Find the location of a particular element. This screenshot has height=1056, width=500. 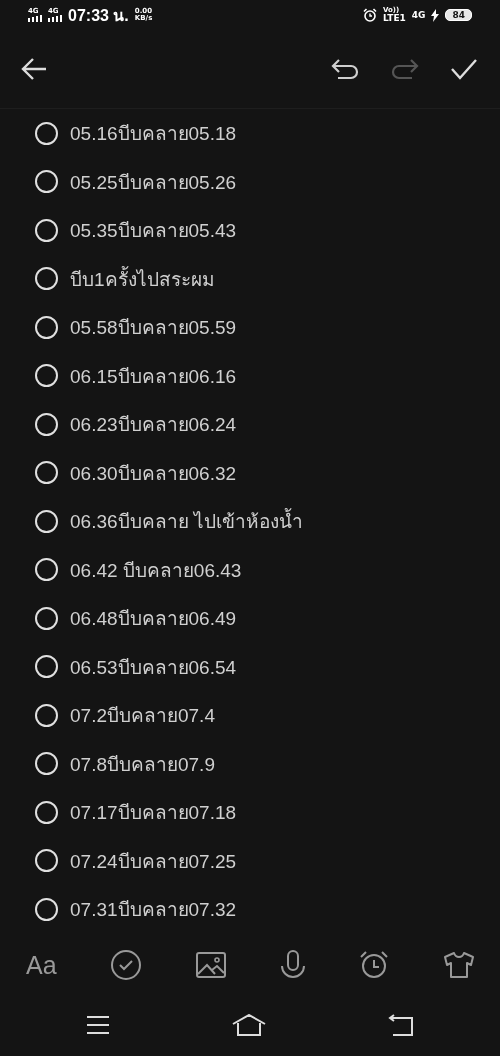

battery-icon: 84 is located at coordinates (458, 15).